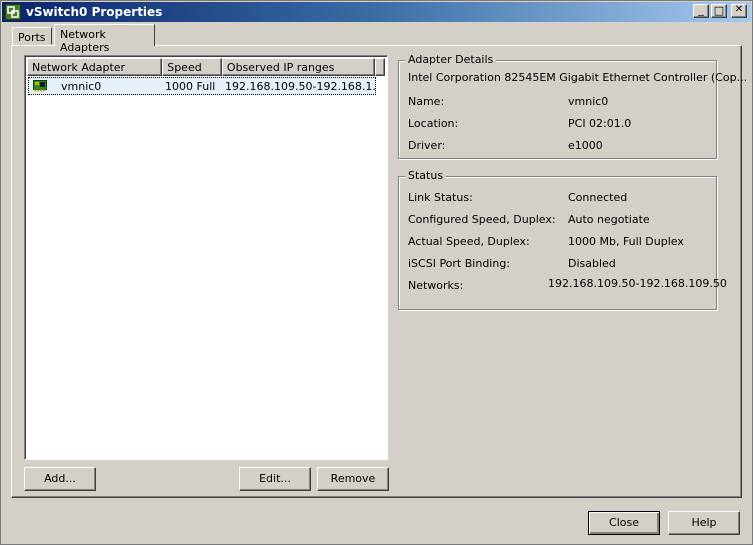 The image size is (753, 545). Describe the element at coordinates (624, 523) in the screenshot. I see `close-button: Close` at that location.